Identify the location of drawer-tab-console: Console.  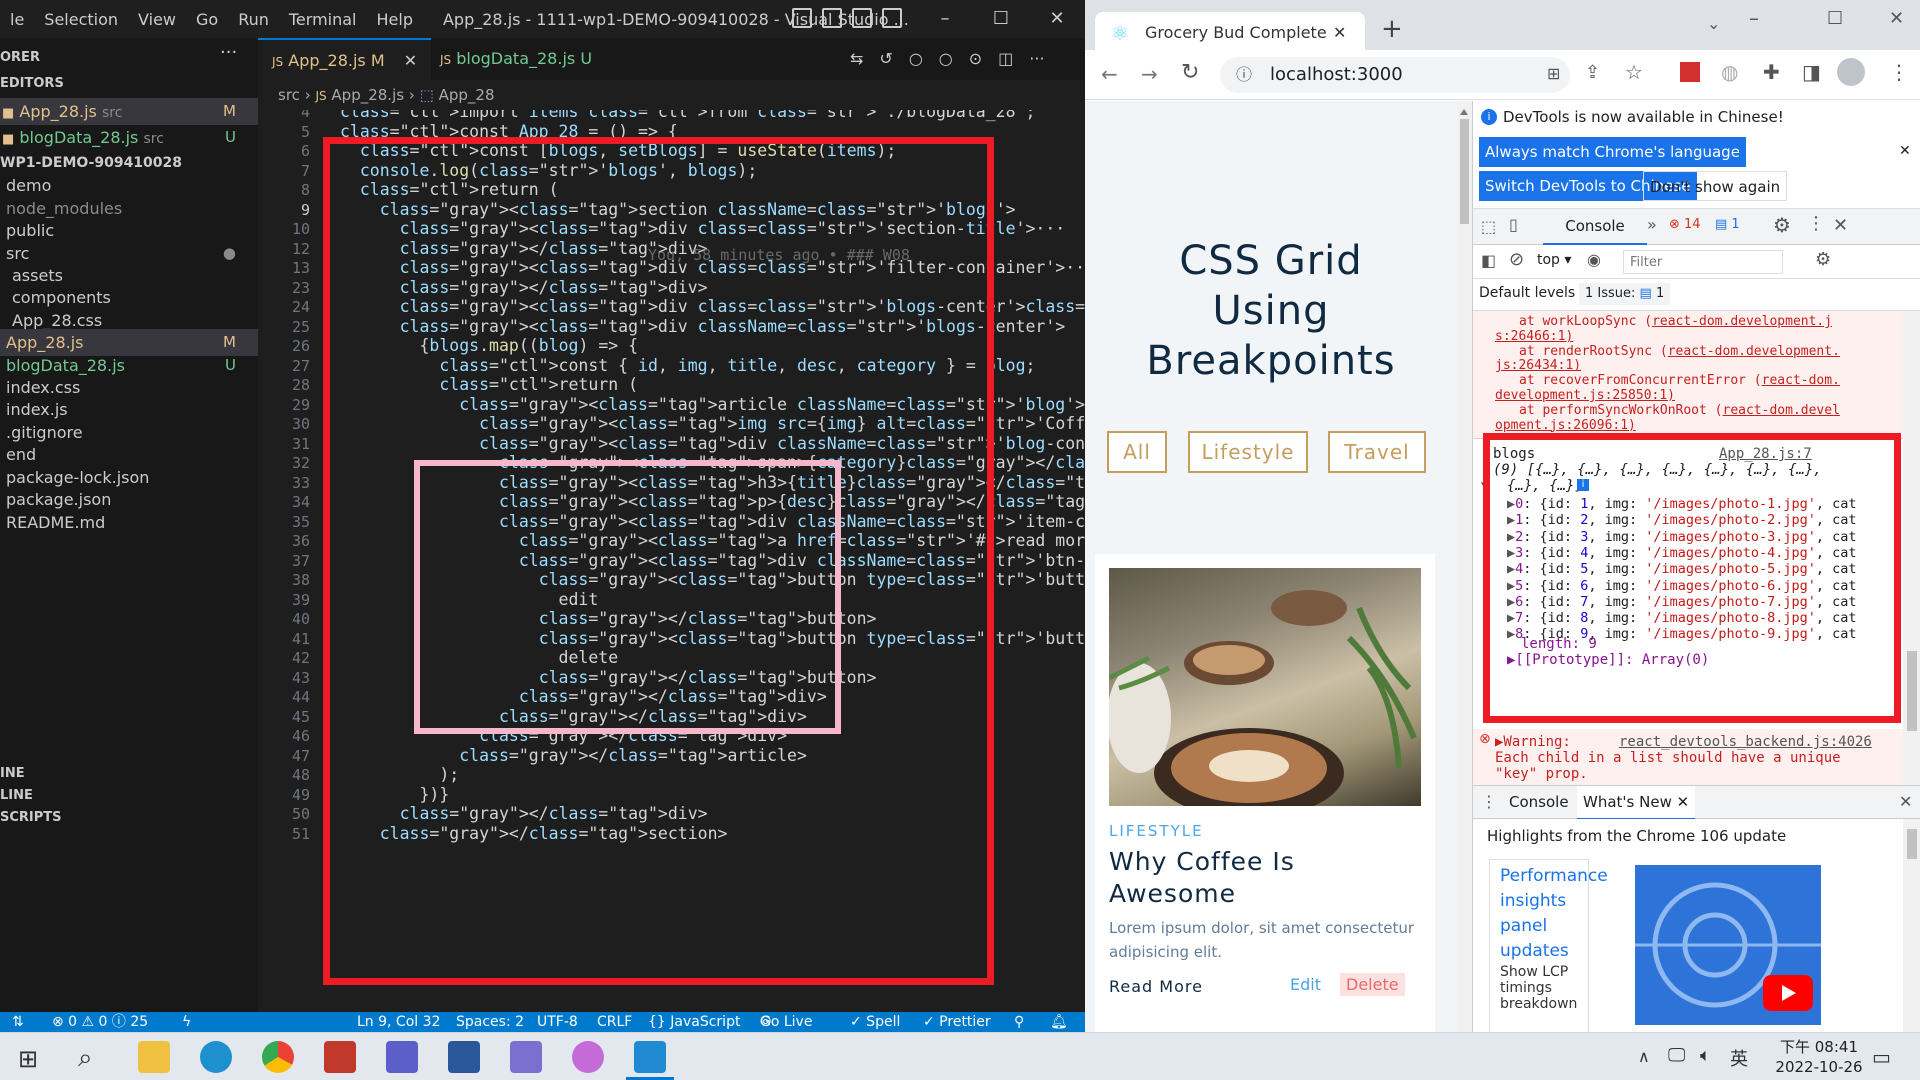
(1539, 802).